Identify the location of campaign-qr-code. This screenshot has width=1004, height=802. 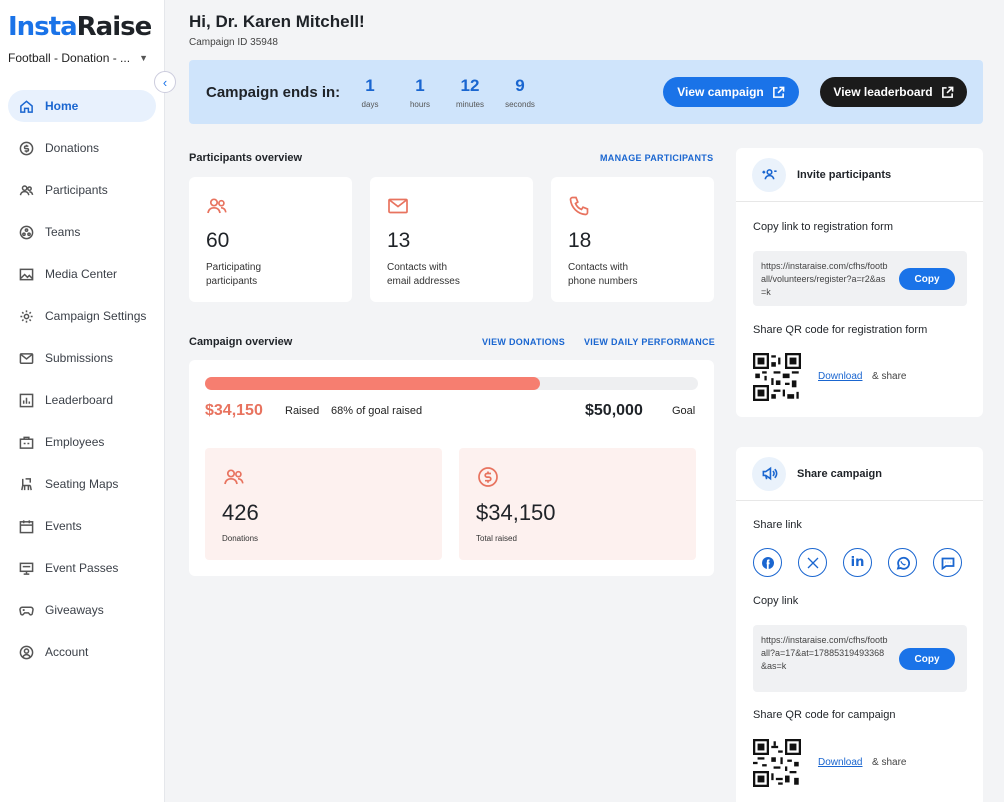
(777, 763).